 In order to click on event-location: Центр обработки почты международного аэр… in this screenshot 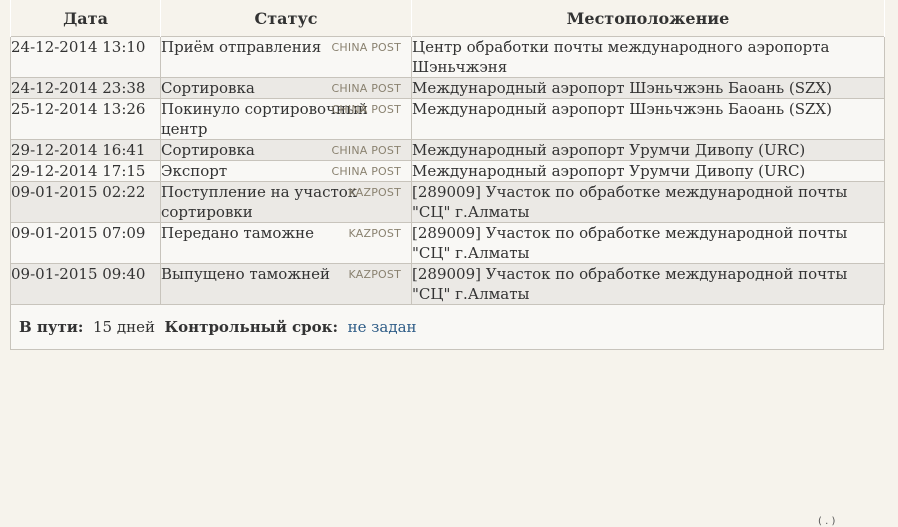, I will do `click(648, 57)`.